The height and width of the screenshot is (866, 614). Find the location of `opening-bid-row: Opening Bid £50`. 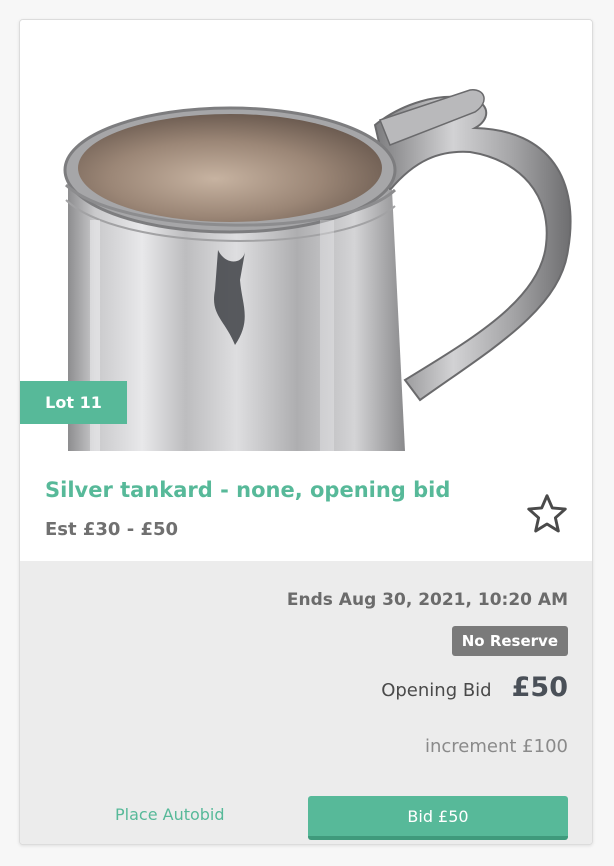

opening-bid-row: Opening Bid £50 is located at coordinates (474, 687).